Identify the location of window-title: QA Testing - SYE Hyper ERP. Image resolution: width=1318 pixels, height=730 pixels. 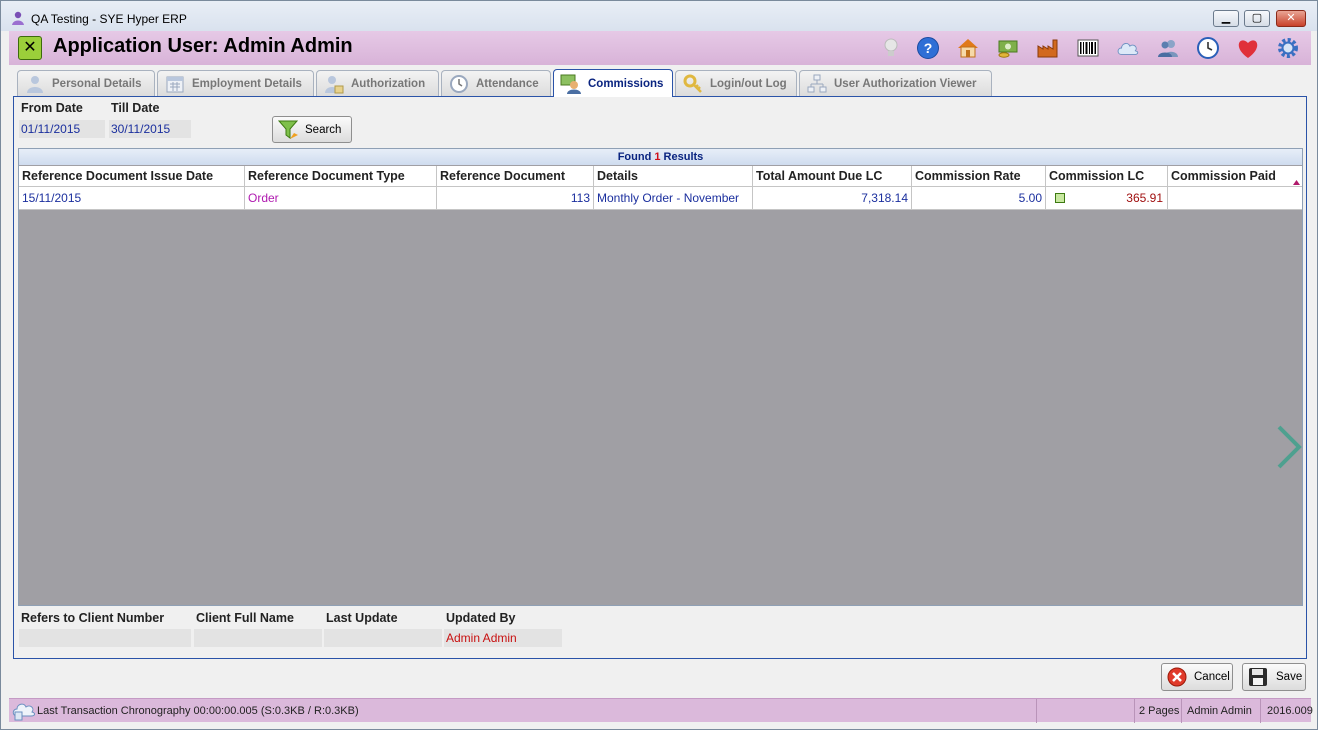
(109, 19).